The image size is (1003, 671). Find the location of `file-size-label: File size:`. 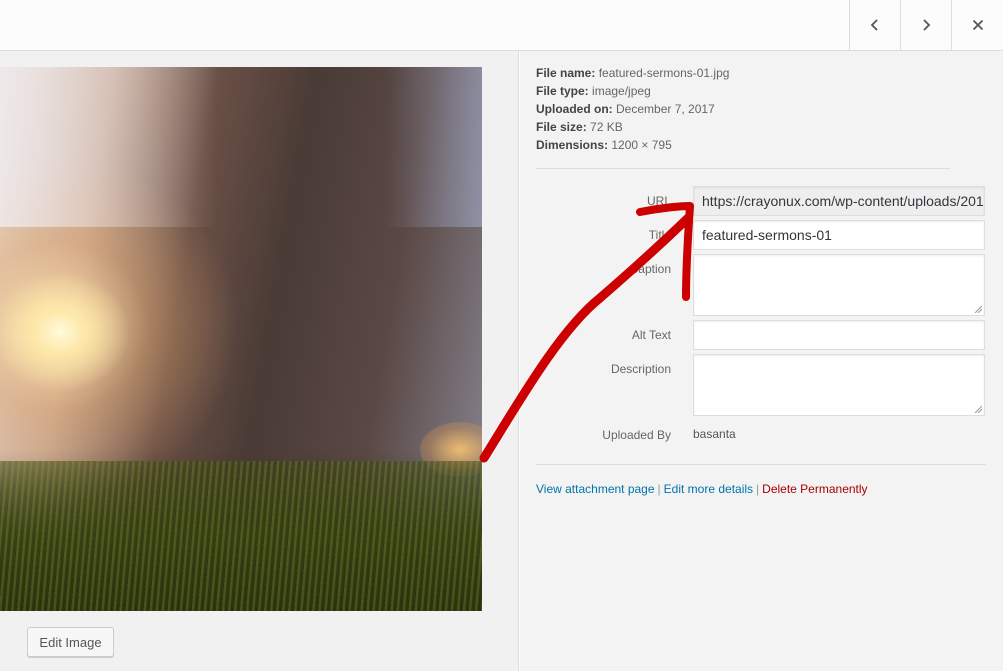

file-size-label: File size: is located at coordinates (561, 127).